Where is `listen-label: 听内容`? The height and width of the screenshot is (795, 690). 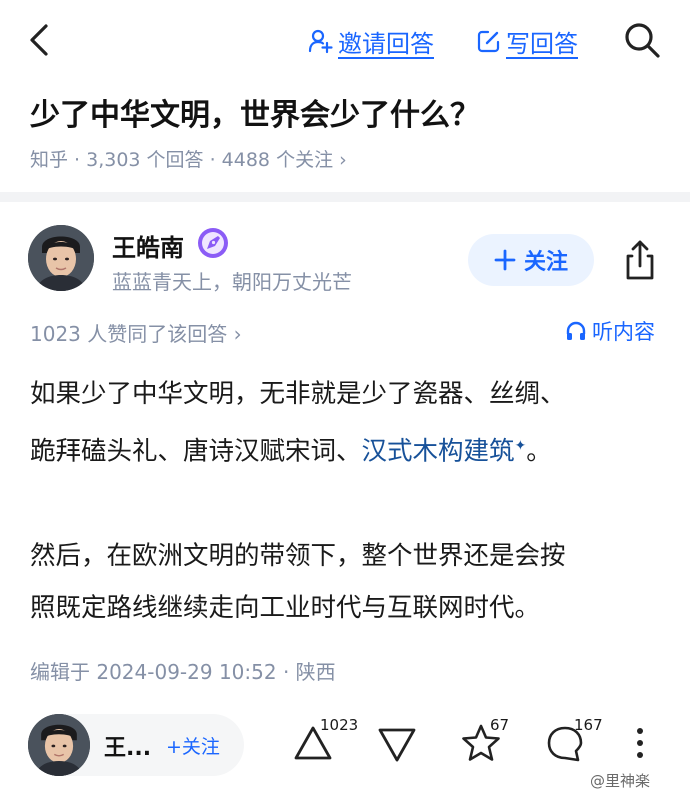
listen-label: 听内容 is located at coordinates (623, 332).